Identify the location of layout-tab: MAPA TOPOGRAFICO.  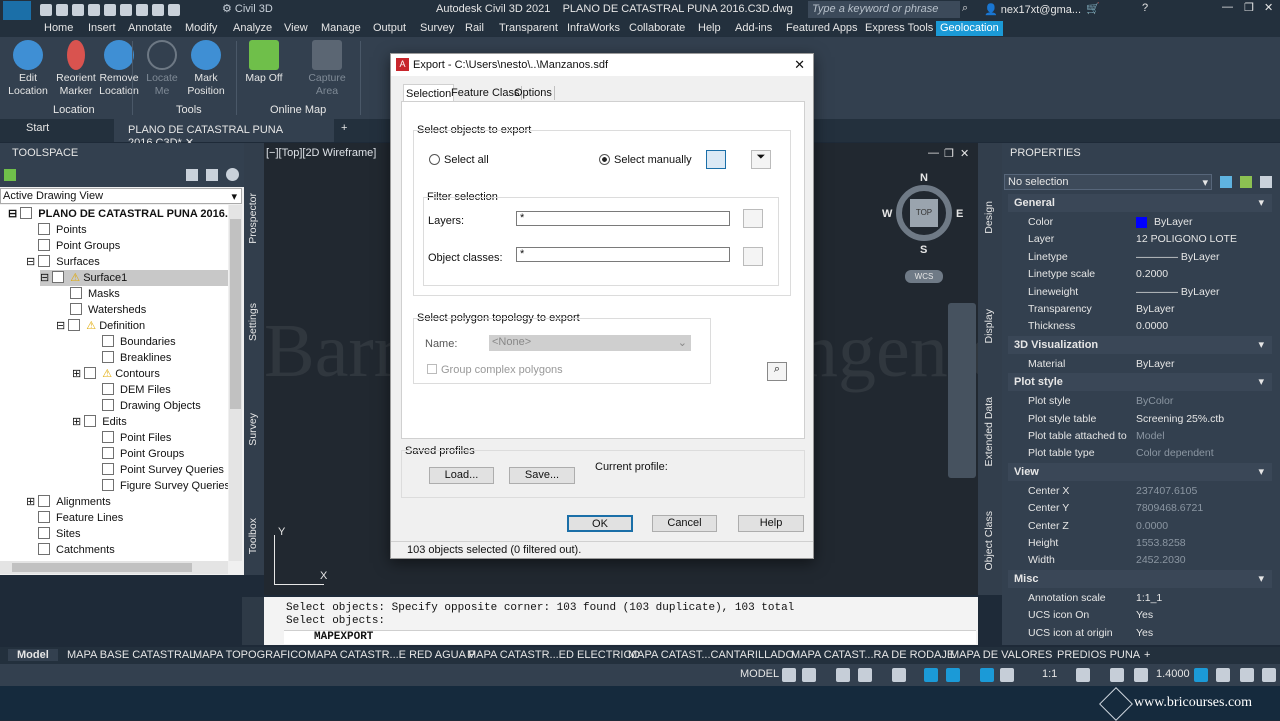
(250, 655).